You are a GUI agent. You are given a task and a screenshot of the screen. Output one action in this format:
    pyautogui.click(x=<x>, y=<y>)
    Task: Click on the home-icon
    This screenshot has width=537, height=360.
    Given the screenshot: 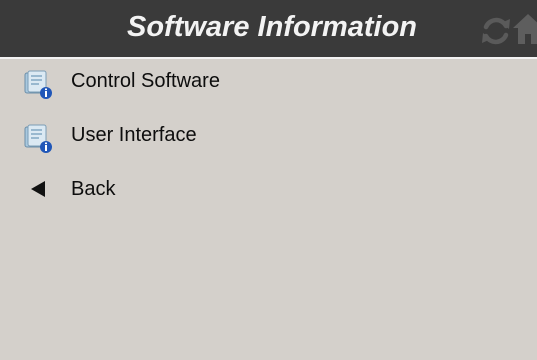 What is the action you would take?
    pyautogui.click(x=525, y=29)
    